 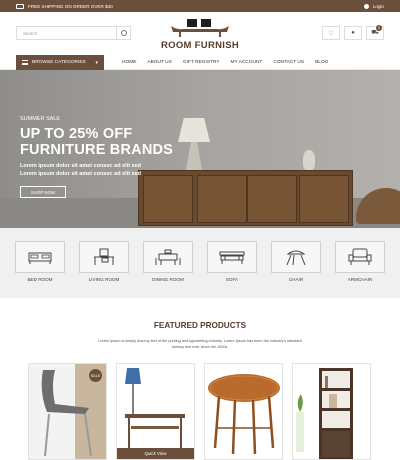 I want to click on dining-table-icon, so click(x=168, y=257).